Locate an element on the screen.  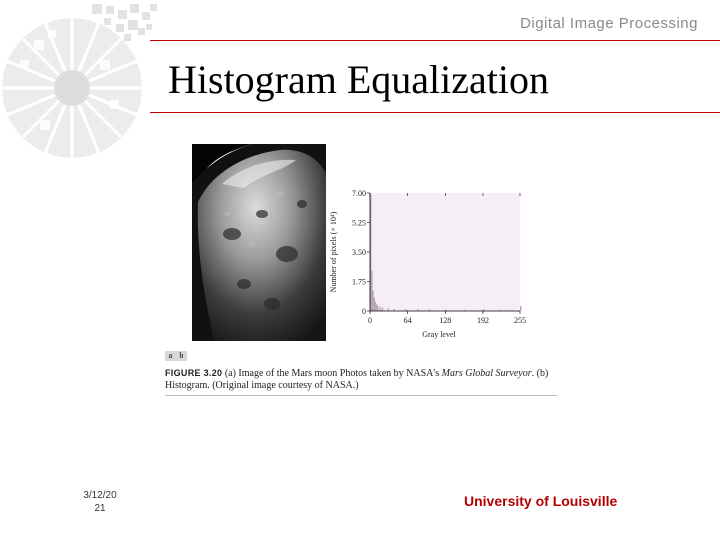
y-tick-label: 1.75 is located at coordinates (359, 282).